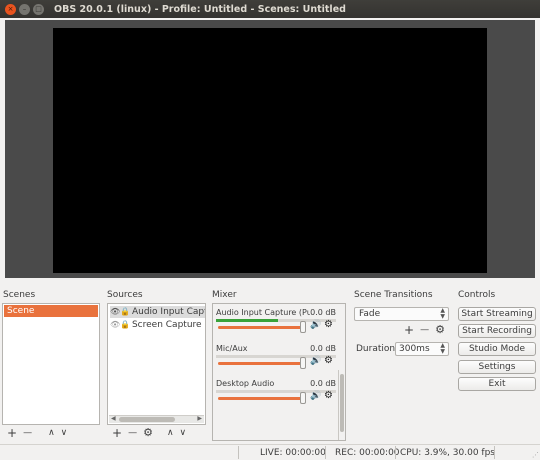  I want to click on move-source-up-button: ∧, so click(170, 433).